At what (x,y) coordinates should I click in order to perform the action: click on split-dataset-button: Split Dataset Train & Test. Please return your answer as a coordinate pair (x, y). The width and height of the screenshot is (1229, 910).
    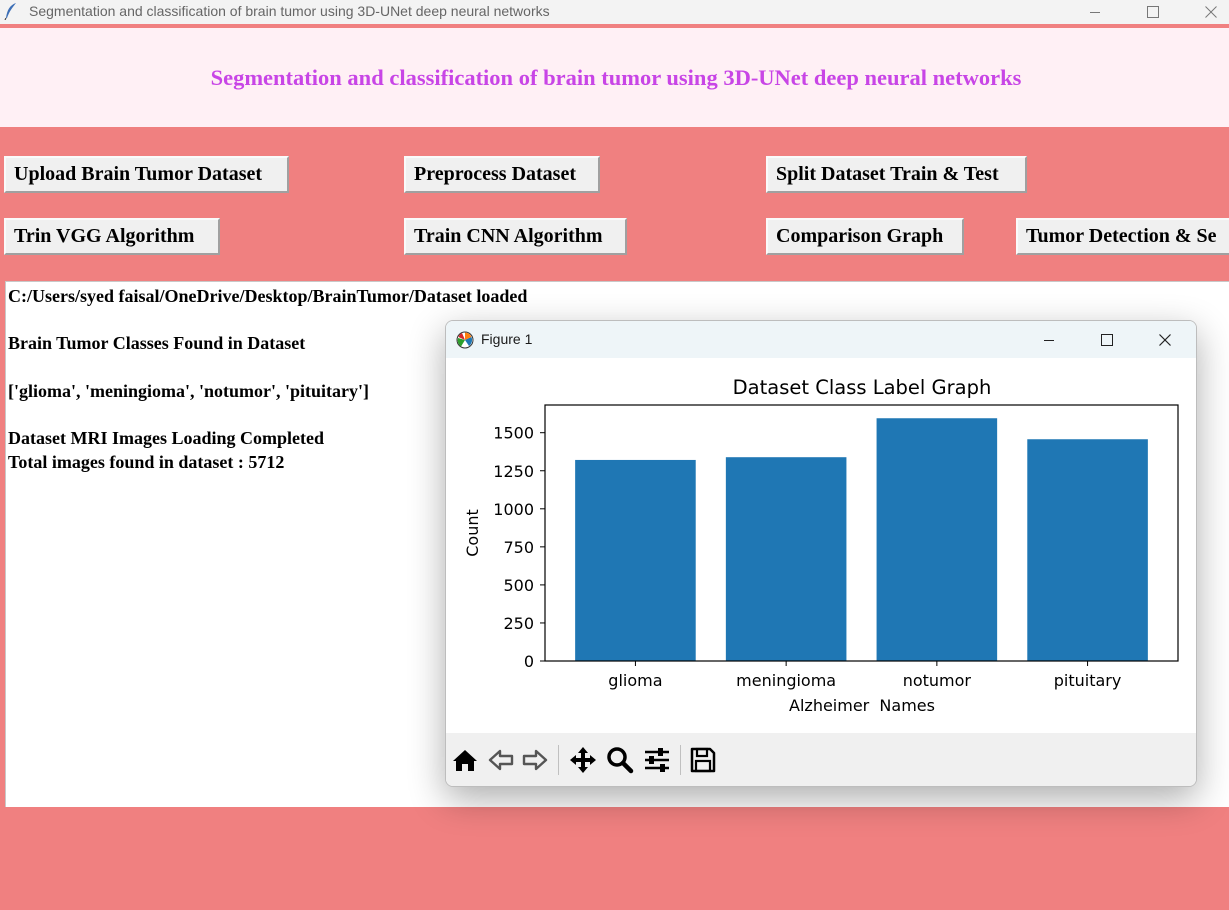
    Looking at the image, I should click on (896, 174).